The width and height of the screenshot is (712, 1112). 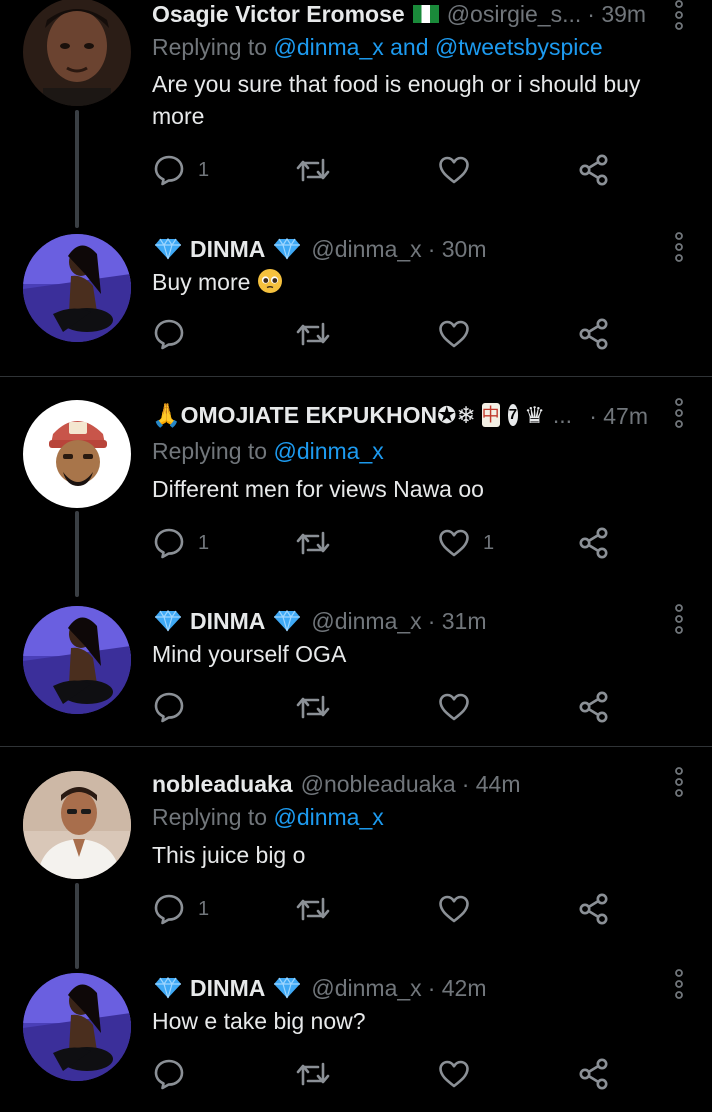 I want to click on tweet-actions: 1, so click(x=387, y=170).